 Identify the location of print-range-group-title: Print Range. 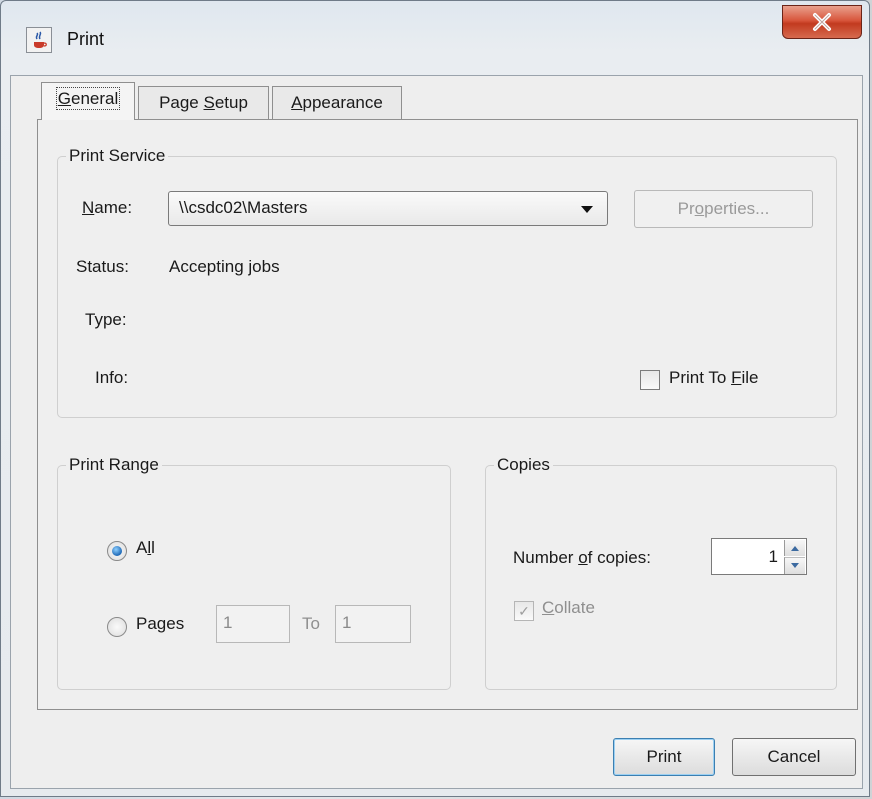
(114, 465).